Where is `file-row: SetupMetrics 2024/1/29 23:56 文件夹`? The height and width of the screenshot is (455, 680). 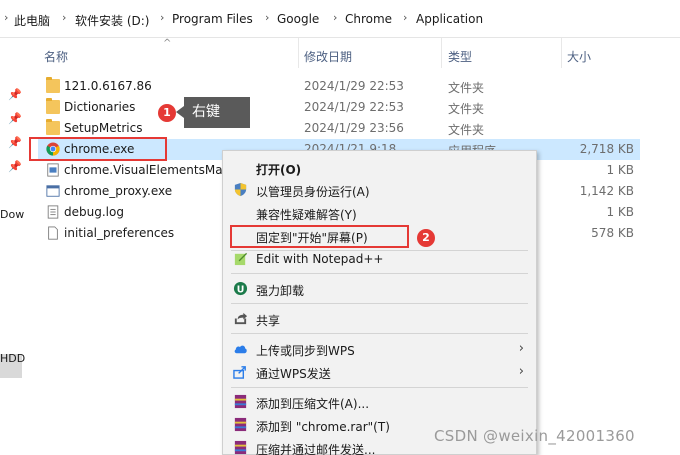
file-row: SetupMetrics 2024/1/29 23:56 文件夹 is located at coordinates (339, 128).